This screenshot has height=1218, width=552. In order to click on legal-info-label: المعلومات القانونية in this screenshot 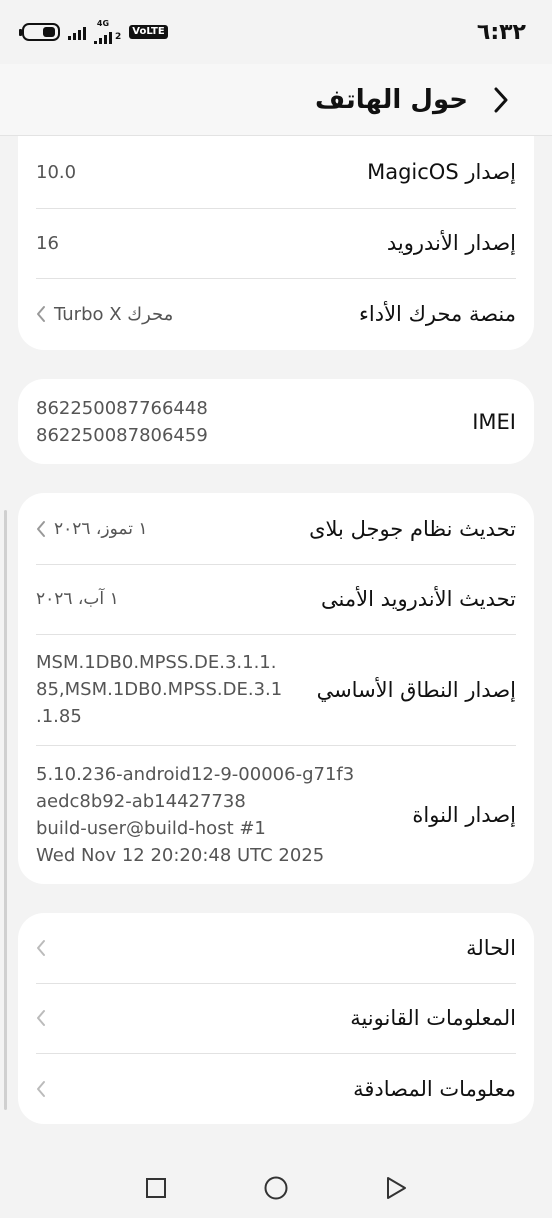, I will do `click(433, 1018)`.